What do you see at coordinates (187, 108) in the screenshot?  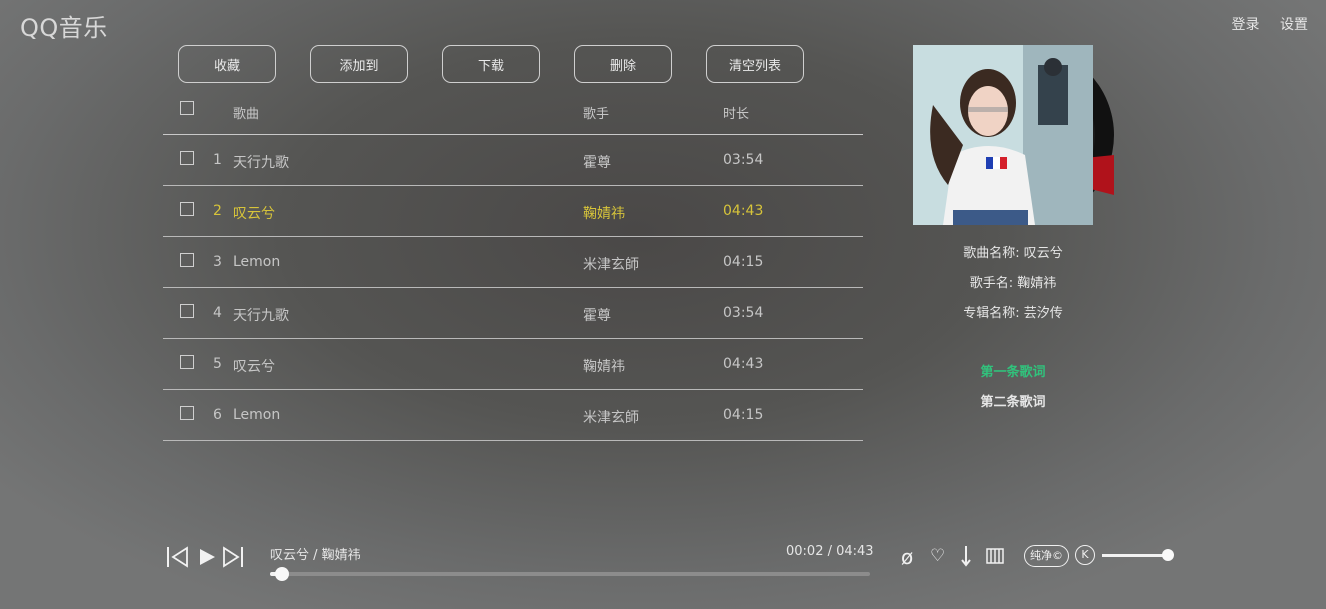 I see `select-all-checkbox` at bounding box center [187, 108].